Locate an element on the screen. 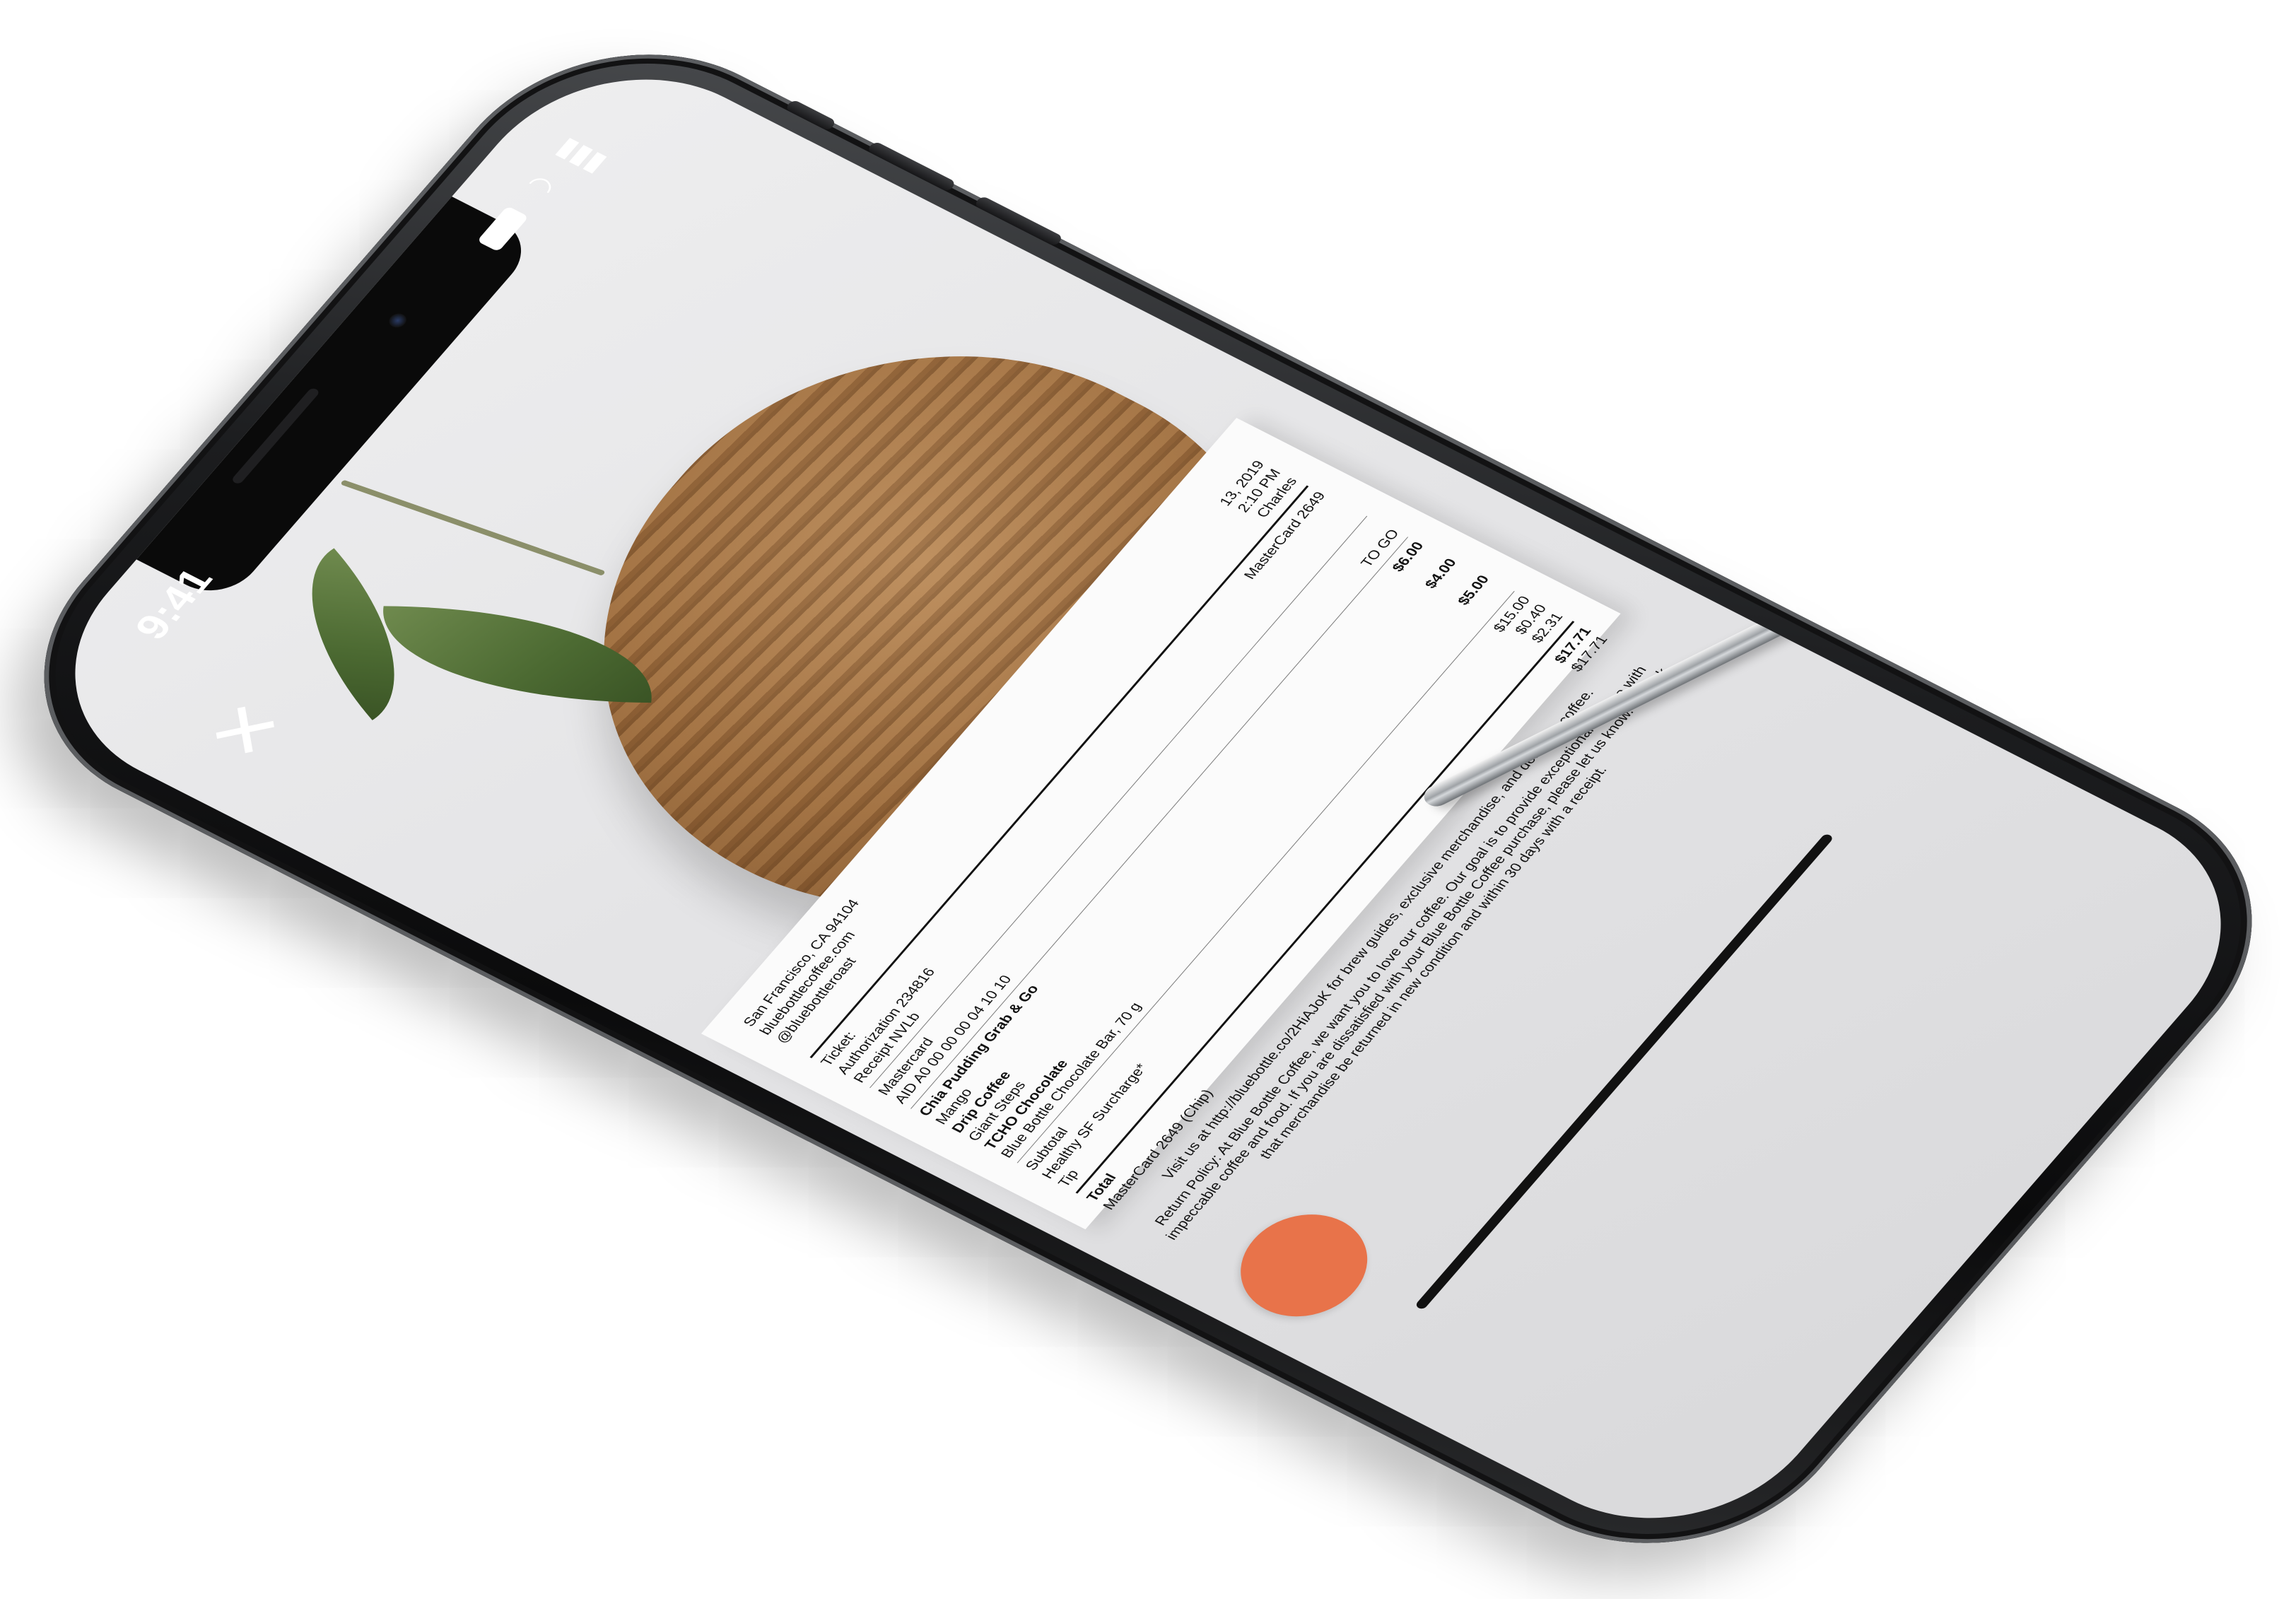  status-icons: ▮▮▮ ◠ is located at coordinates (545, 196).